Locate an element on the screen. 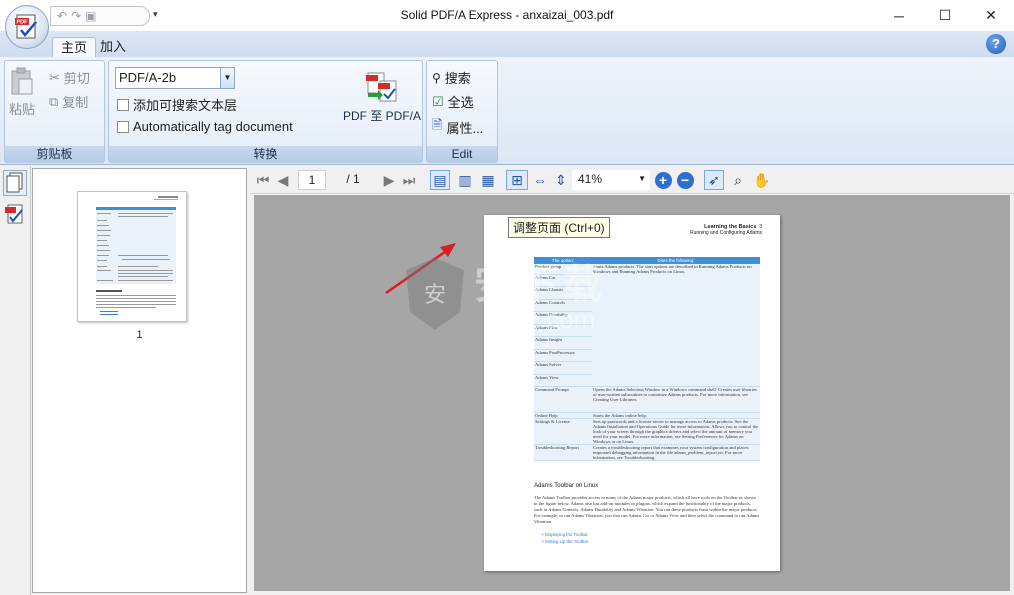 Image resolution: width=1014 pixels, height=595 pixels. page-thumbnail is located at coordinates (132, 256).